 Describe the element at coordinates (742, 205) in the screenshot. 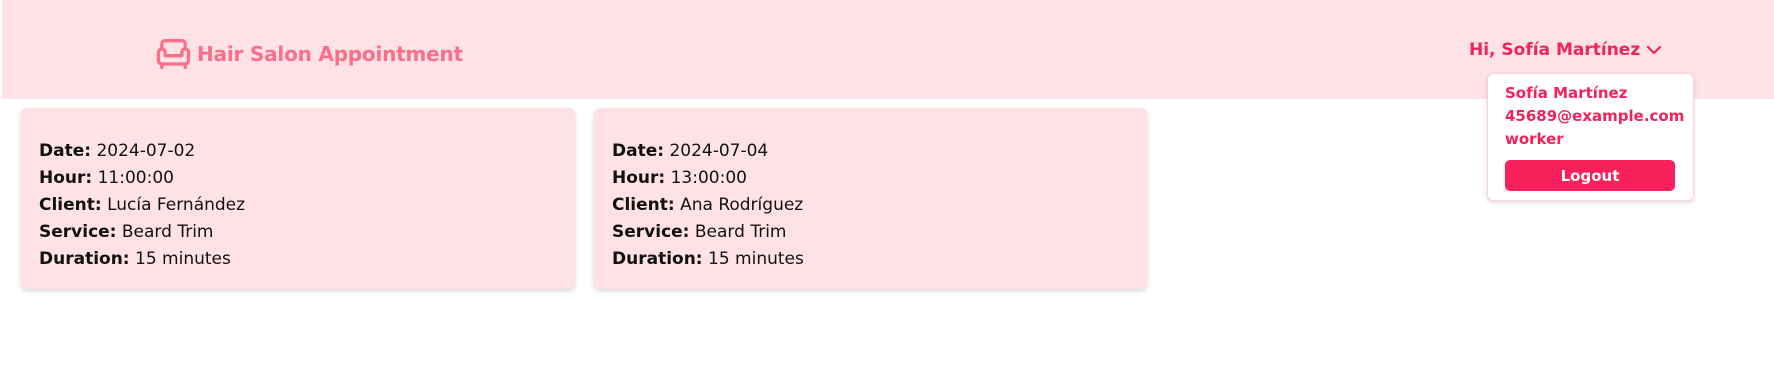

I see `client-value: Ana Rodríguez` at that location.